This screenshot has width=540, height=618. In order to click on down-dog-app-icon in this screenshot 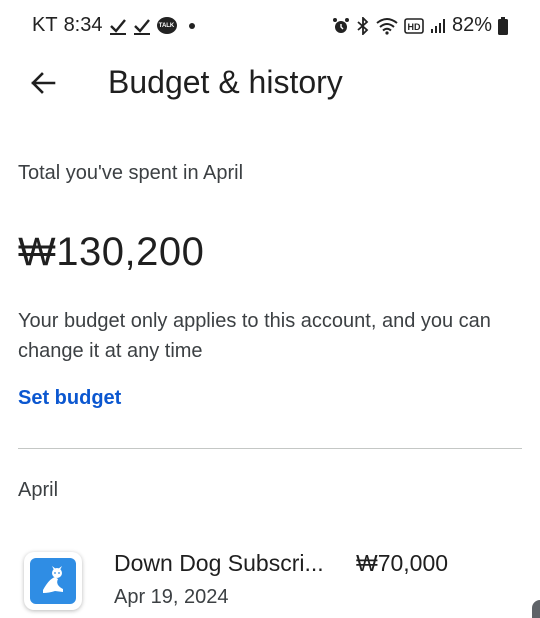, I will do `click(53, 581)`.